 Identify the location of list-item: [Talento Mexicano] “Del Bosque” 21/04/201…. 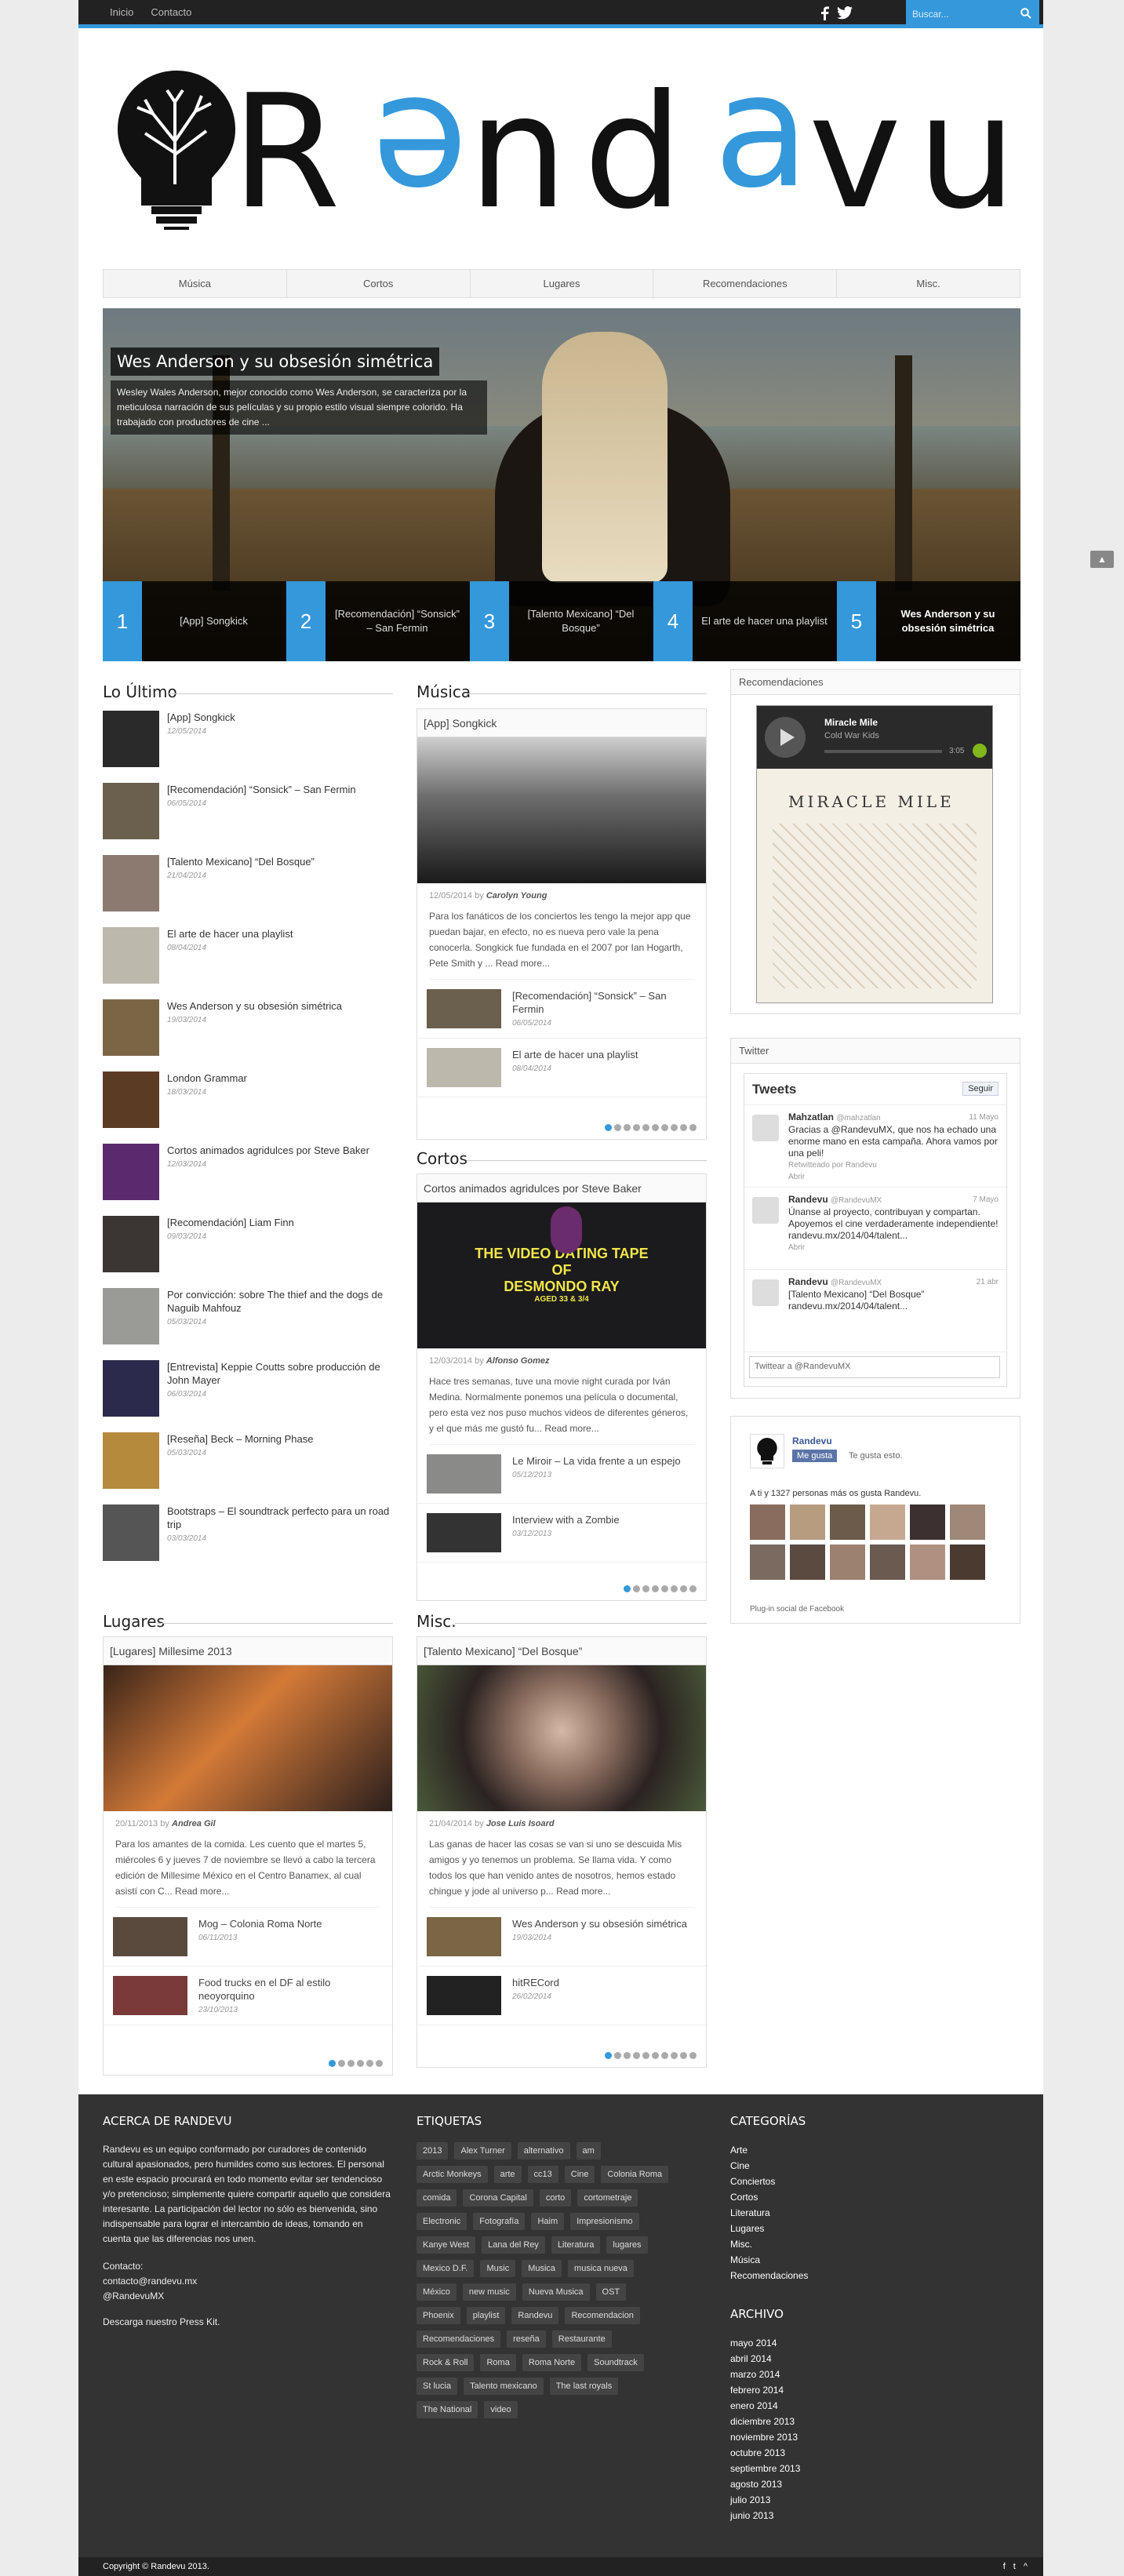
(248, 891).